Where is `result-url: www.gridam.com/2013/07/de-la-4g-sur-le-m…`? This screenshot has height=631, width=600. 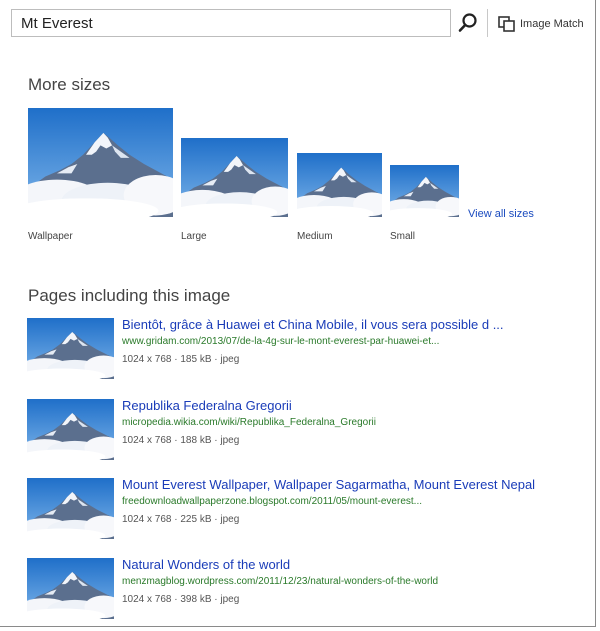
result-url: www.gridam.com/2013/07/de-la-4g-sur-le-m… is located at coordinates (281, 341).